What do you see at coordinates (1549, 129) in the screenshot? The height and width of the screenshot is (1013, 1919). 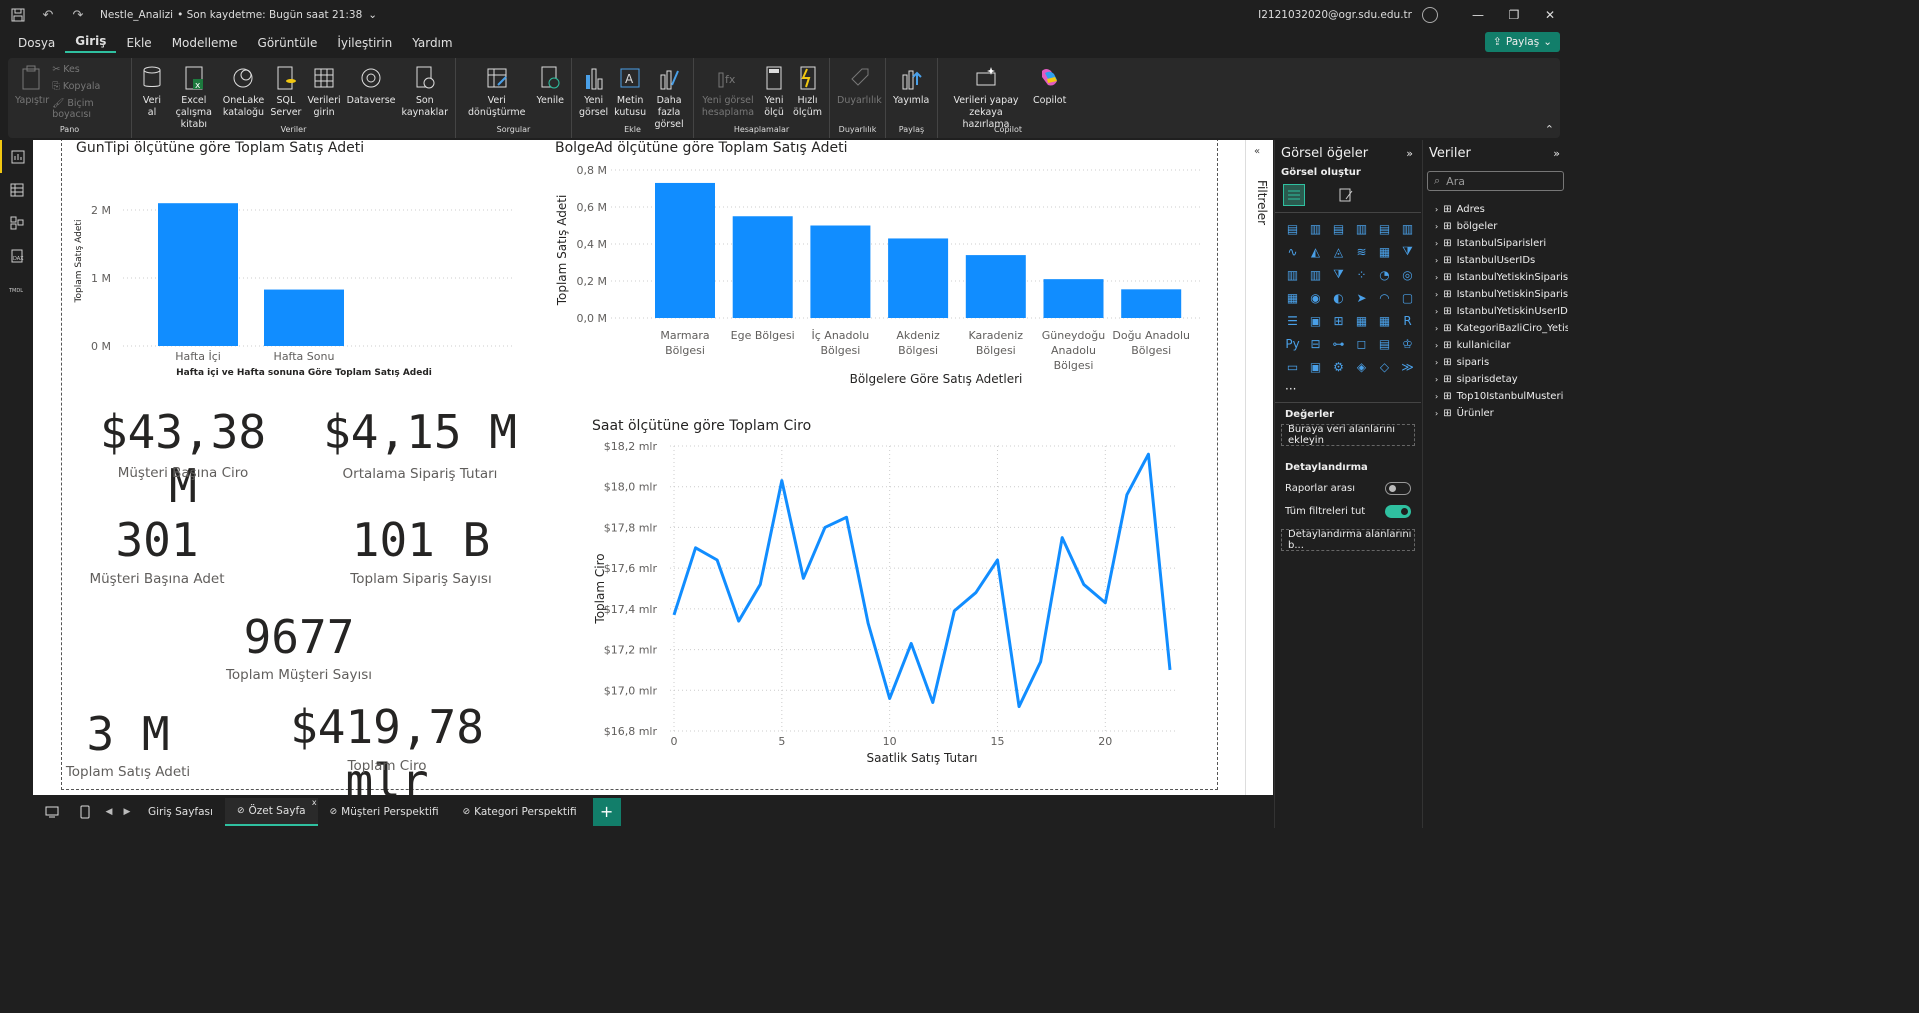 I see `collapse-ribbon-icon: ⌃` at bounding box center [1549, 129].